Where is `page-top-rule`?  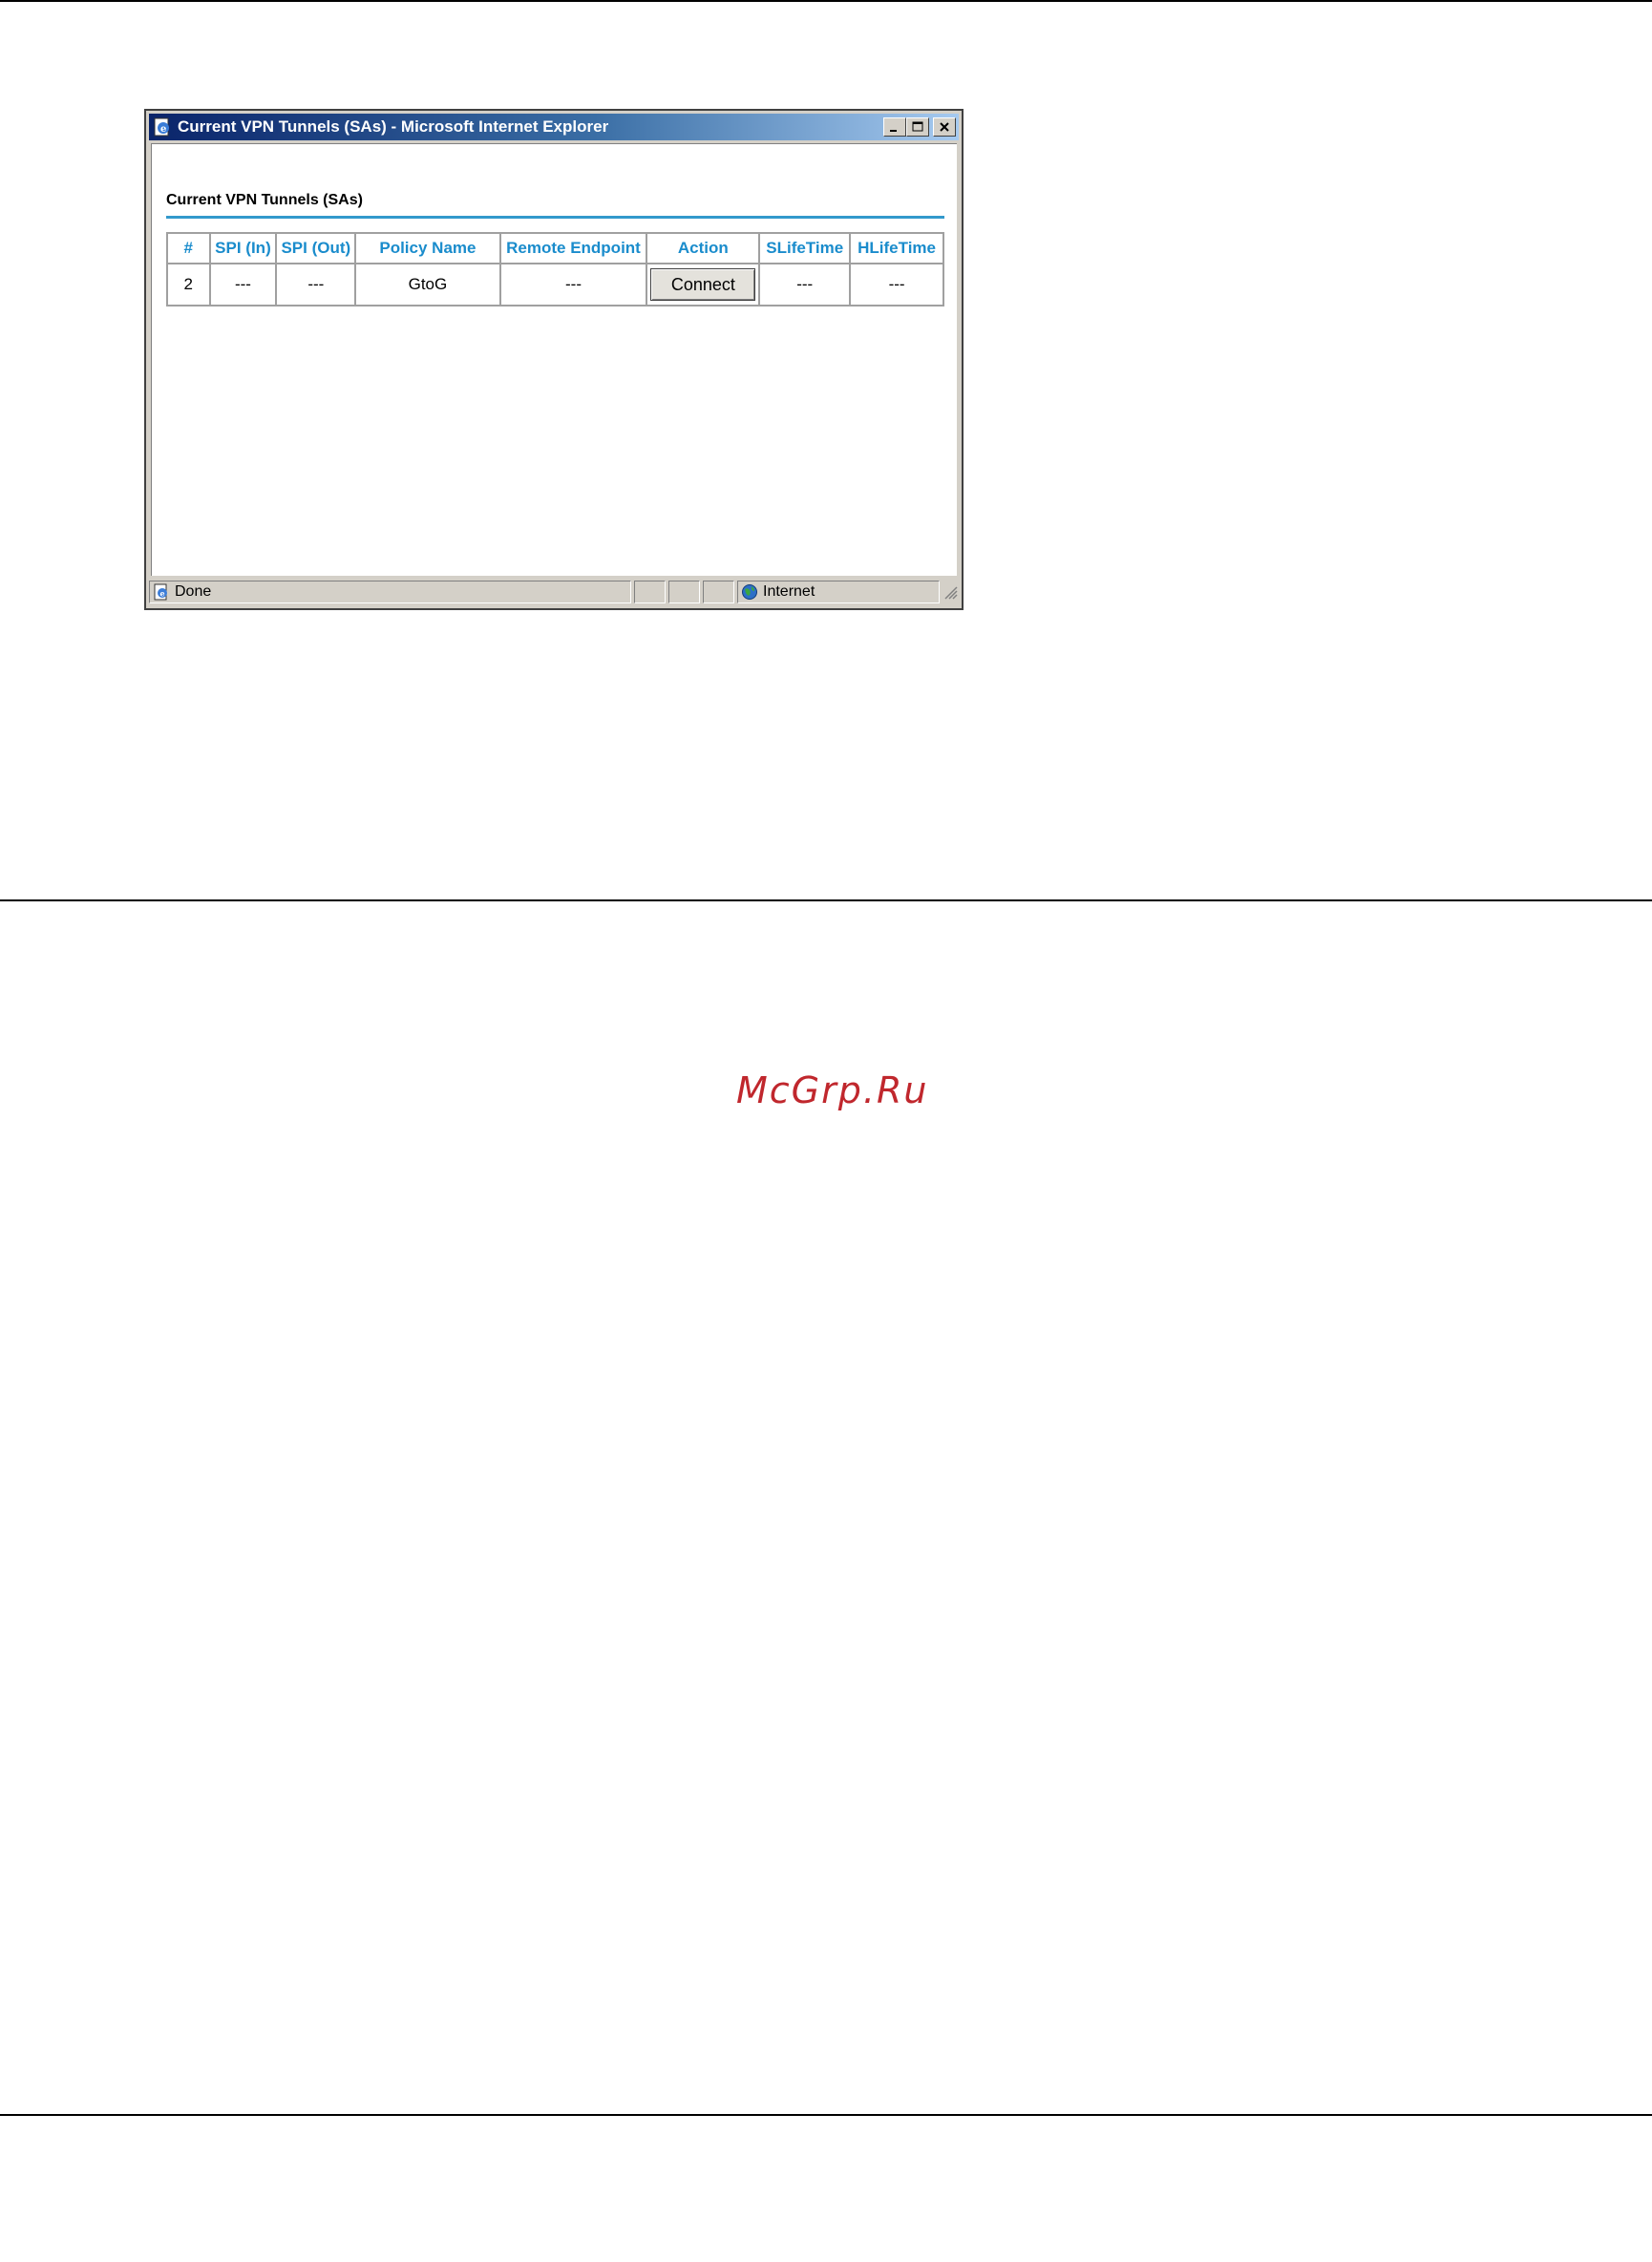 page-top-rule is located at coordinates (826, 1).